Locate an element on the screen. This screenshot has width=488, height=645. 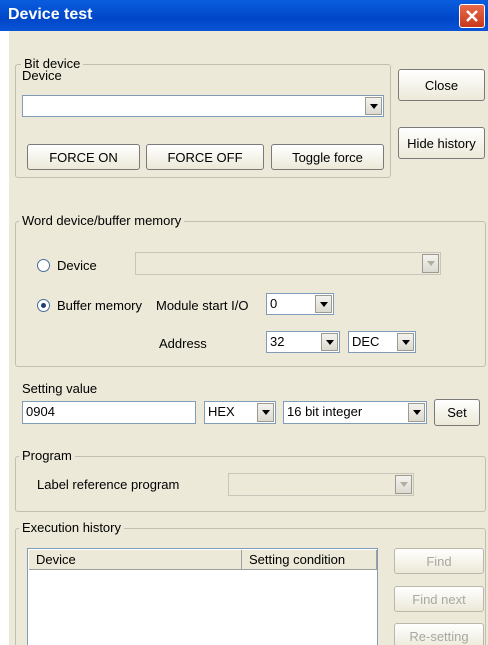
close-button: Close is located at coordinates (441, 85).